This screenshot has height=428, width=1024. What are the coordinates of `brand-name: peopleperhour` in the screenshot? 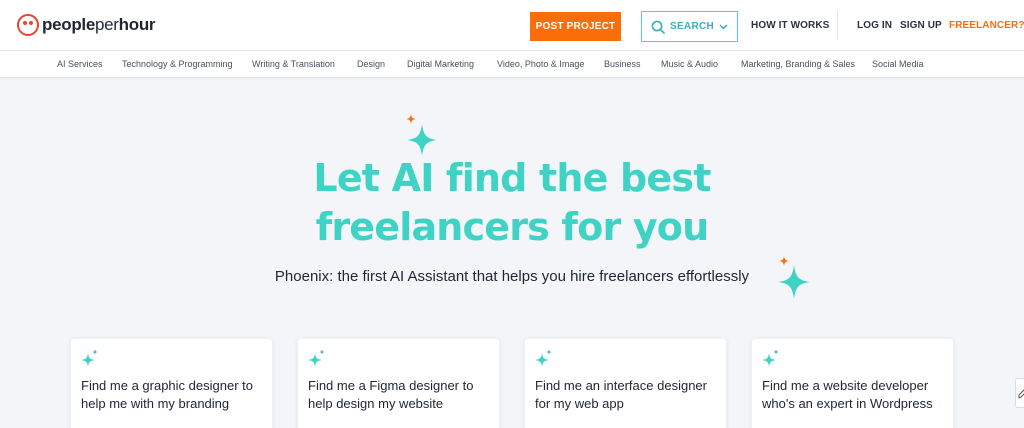 It's located at (99, 25).